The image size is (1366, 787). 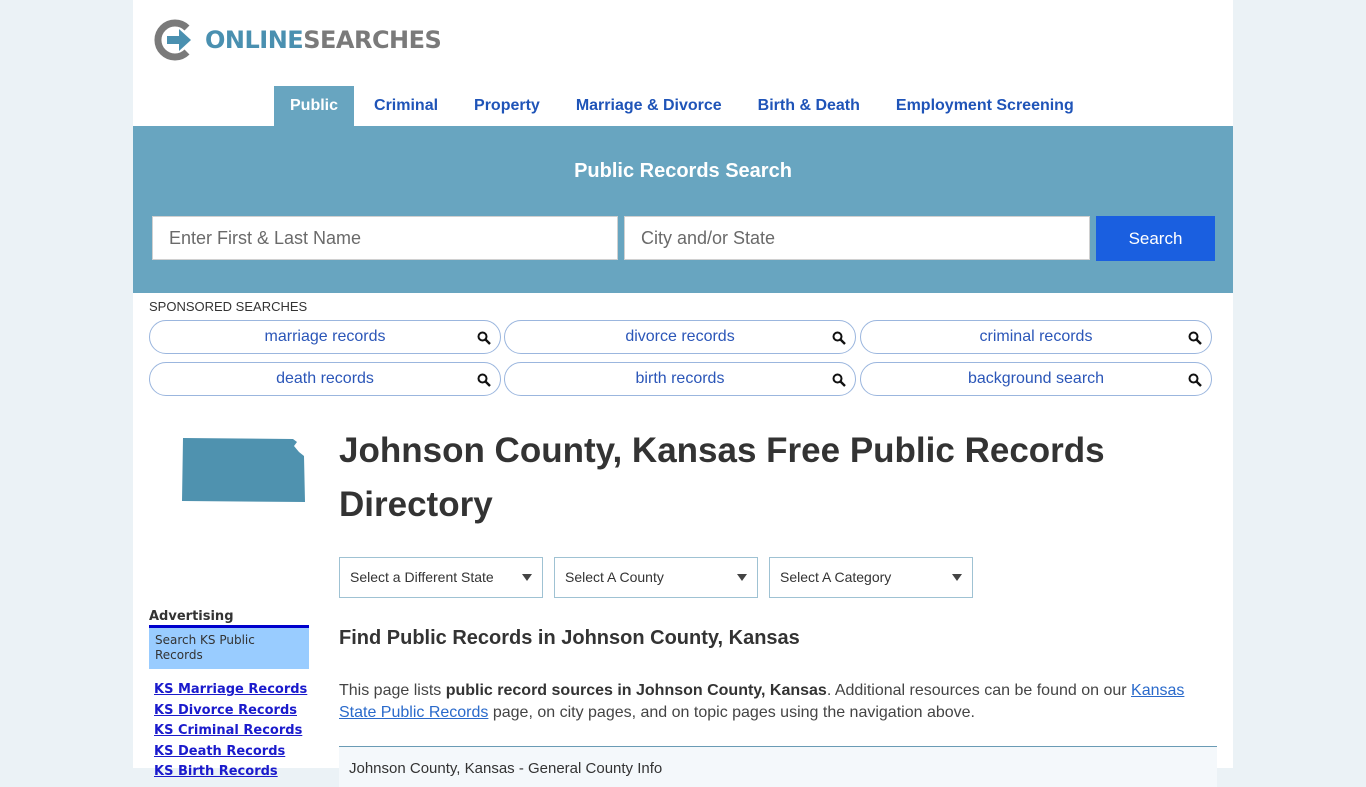 I want to click on nav-property: Property, so click(x=507, y=106).